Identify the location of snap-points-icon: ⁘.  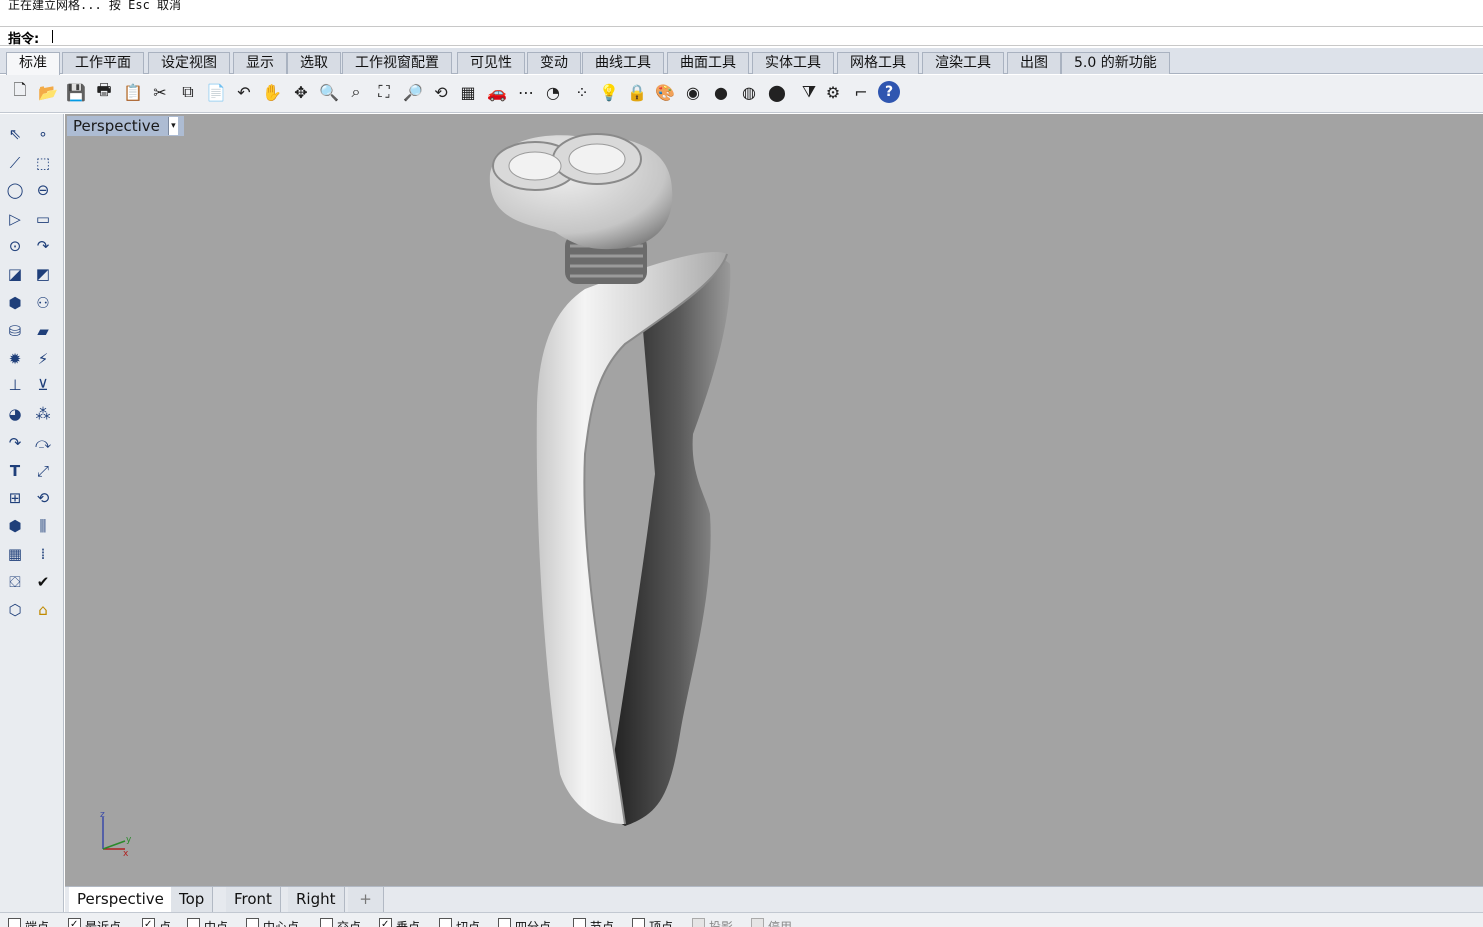
(582, 92).